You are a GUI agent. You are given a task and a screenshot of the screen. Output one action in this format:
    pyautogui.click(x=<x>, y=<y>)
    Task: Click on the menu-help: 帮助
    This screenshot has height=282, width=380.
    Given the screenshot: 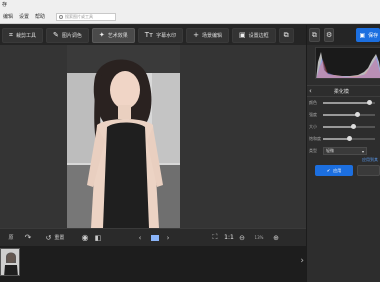 What is the action you would take?
    pyautogui.click(x=40, y=16)
    